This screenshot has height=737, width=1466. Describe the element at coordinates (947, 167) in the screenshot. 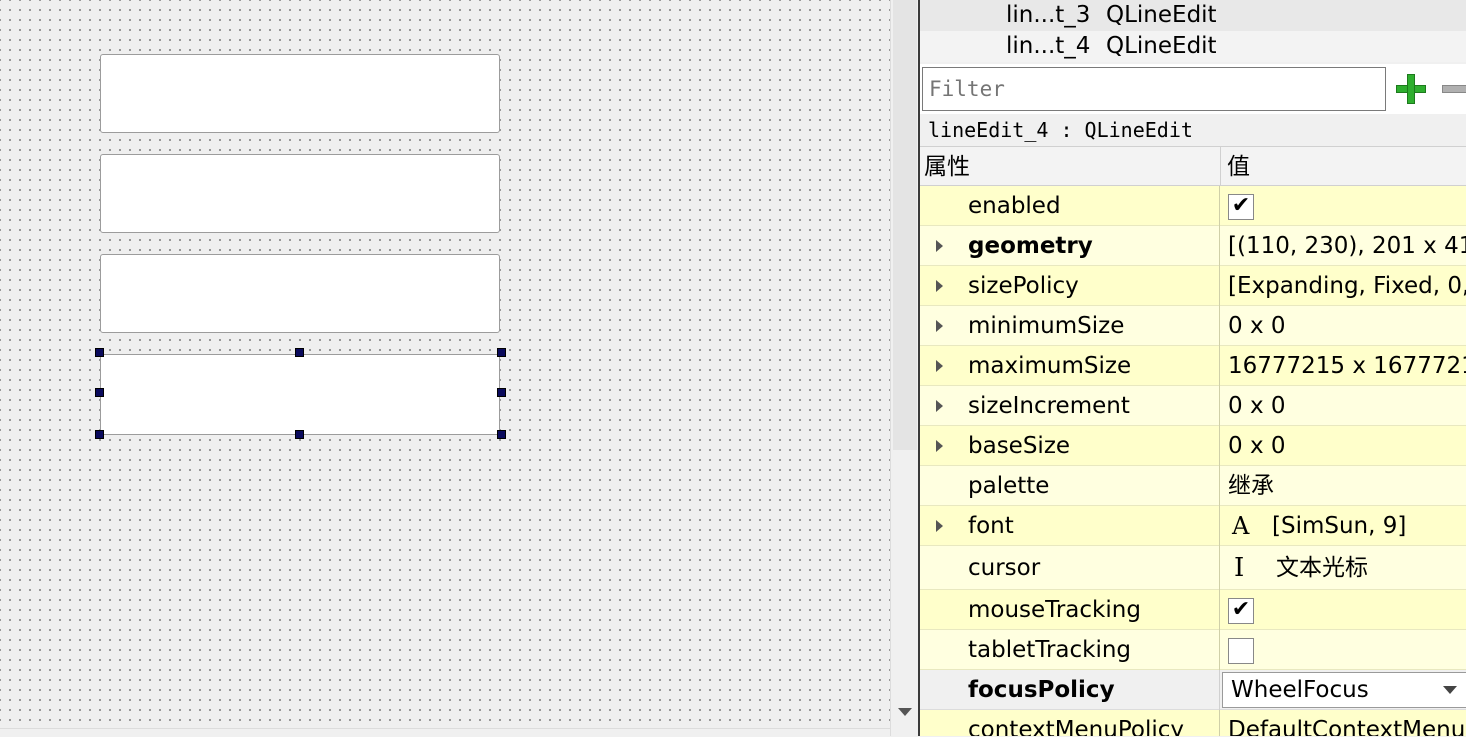

I see `column-header-property: 属性` at that location.